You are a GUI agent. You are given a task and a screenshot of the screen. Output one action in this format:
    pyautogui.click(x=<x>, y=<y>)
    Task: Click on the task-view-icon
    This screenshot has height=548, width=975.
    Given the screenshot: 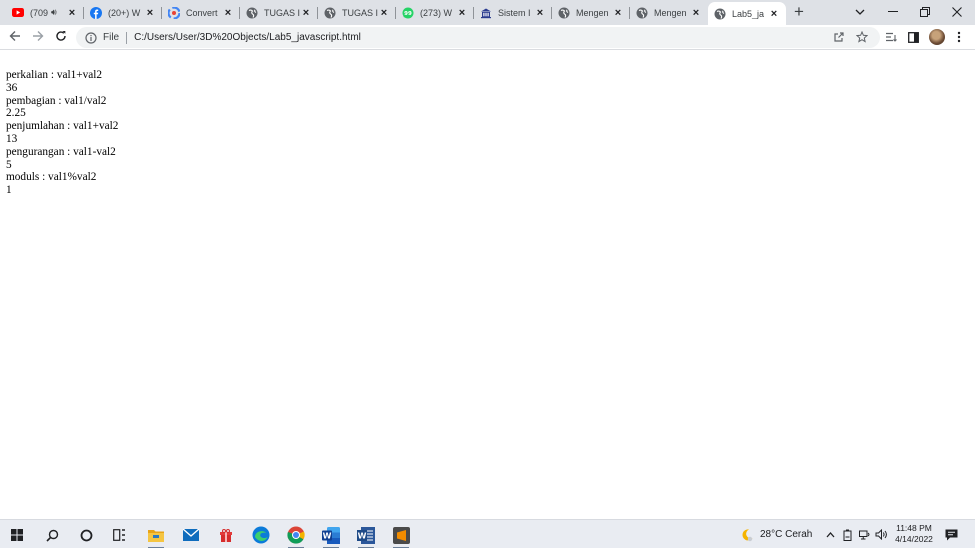 What is the action you would take?
    pyautogui.click(x=118, y=535)
    